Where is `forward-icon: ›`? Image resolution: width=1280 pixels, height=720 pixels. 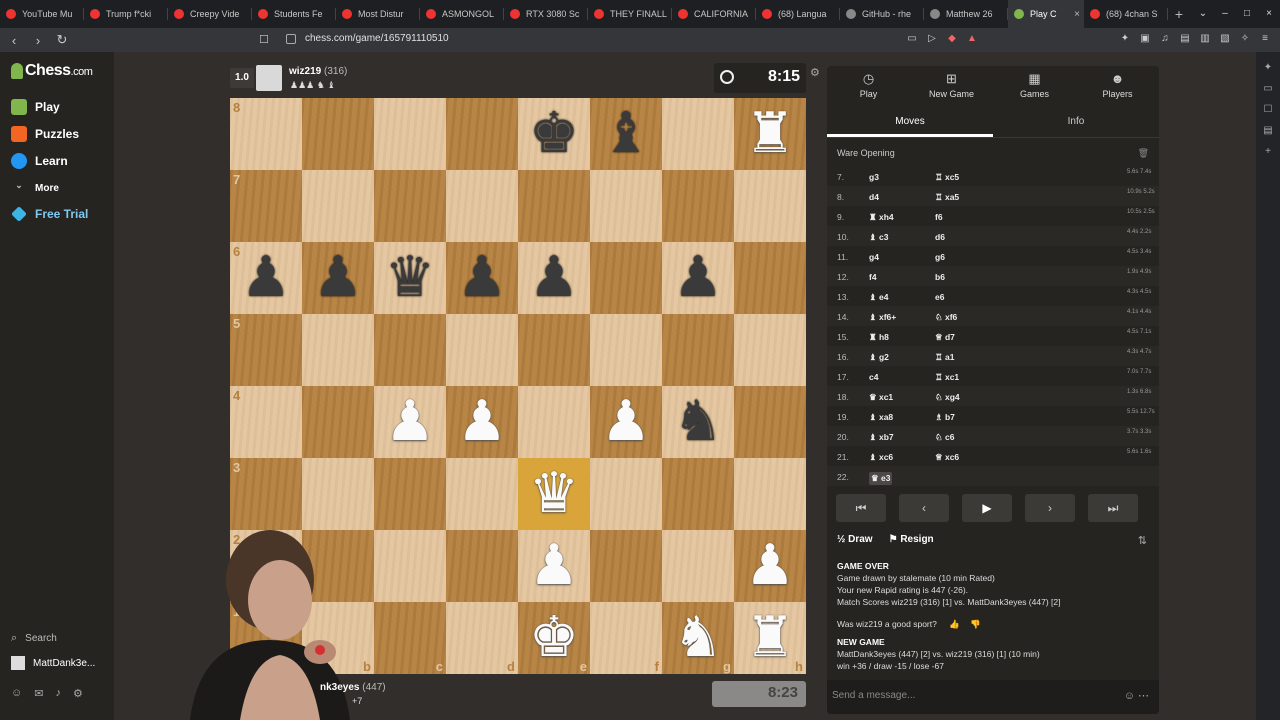
forward-icon: › is located at coordinates (38, 40).